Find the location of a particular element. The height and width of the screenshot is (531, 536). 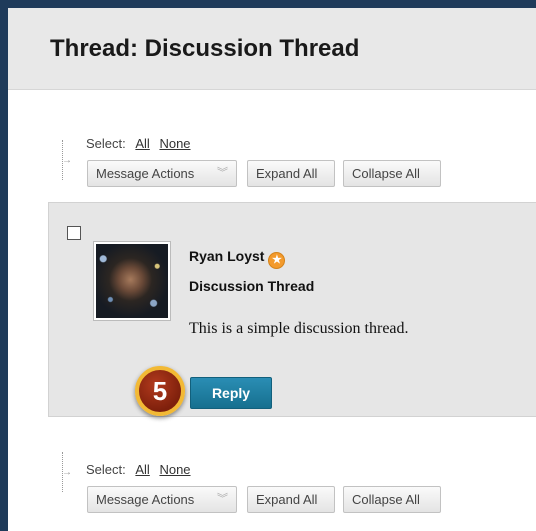

post-select-checkbox is located at coordinates (74, 233).